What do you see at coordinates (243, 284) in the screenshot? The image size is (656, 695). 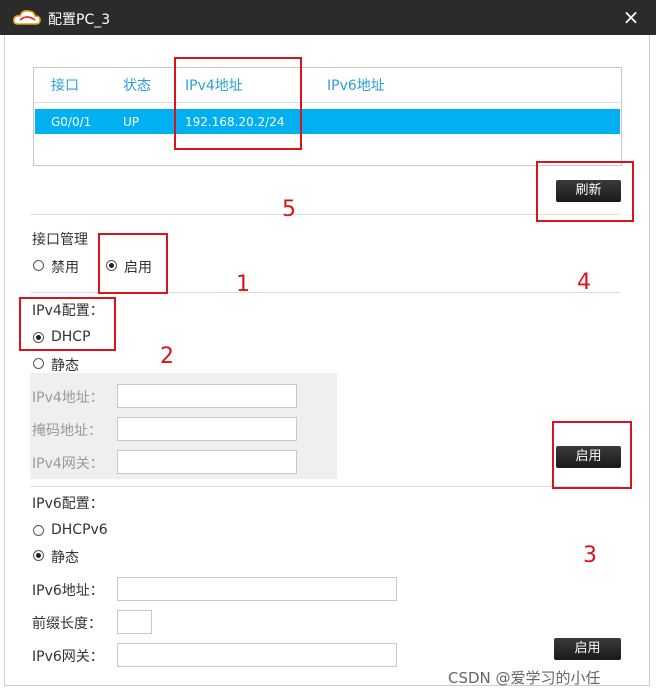 I see `annotation-number: 1` at bounding box center [243, 284].